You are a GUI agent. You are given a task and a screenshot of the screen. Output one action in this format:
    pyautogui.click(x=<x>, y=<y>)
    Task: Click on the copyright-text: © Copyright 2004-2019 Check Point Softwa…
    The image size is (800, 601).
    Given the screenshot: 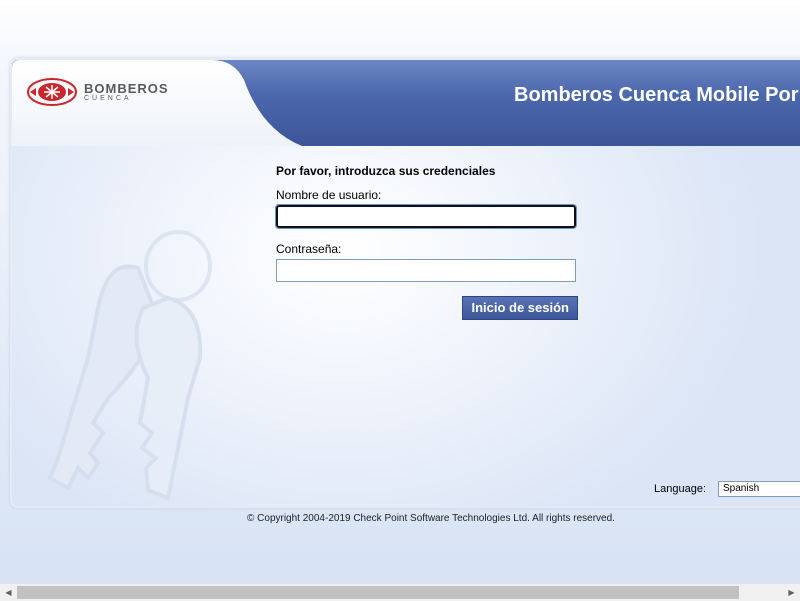 What is the action you would take?
    pyautogui.click(x=431, y=518)
    